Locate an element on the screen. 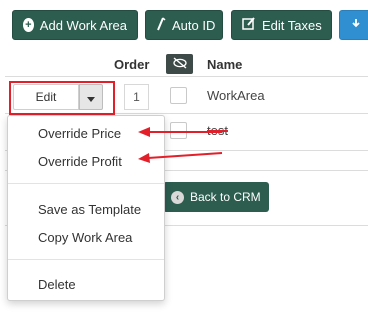 This screenshot has width=368, height=322. menu-item-save-as-template: Save as Template is located at coordinates (89, 209).